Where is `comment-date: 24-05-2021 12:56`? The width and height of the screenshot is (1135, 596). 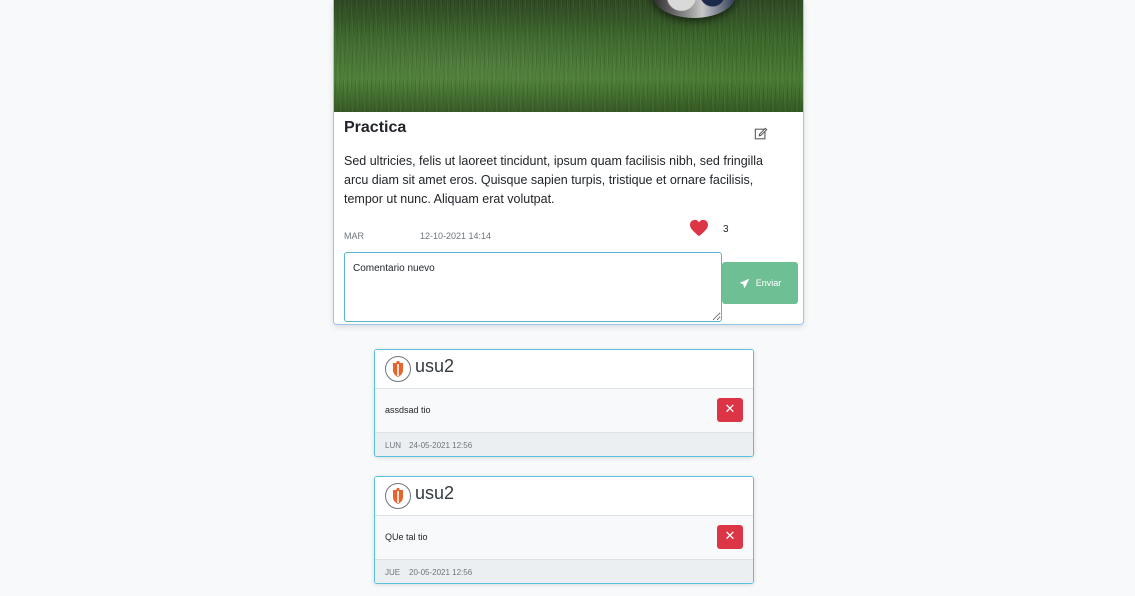 comment-date: 24-05-2021 12:56 is located at coordinates (441, 445).